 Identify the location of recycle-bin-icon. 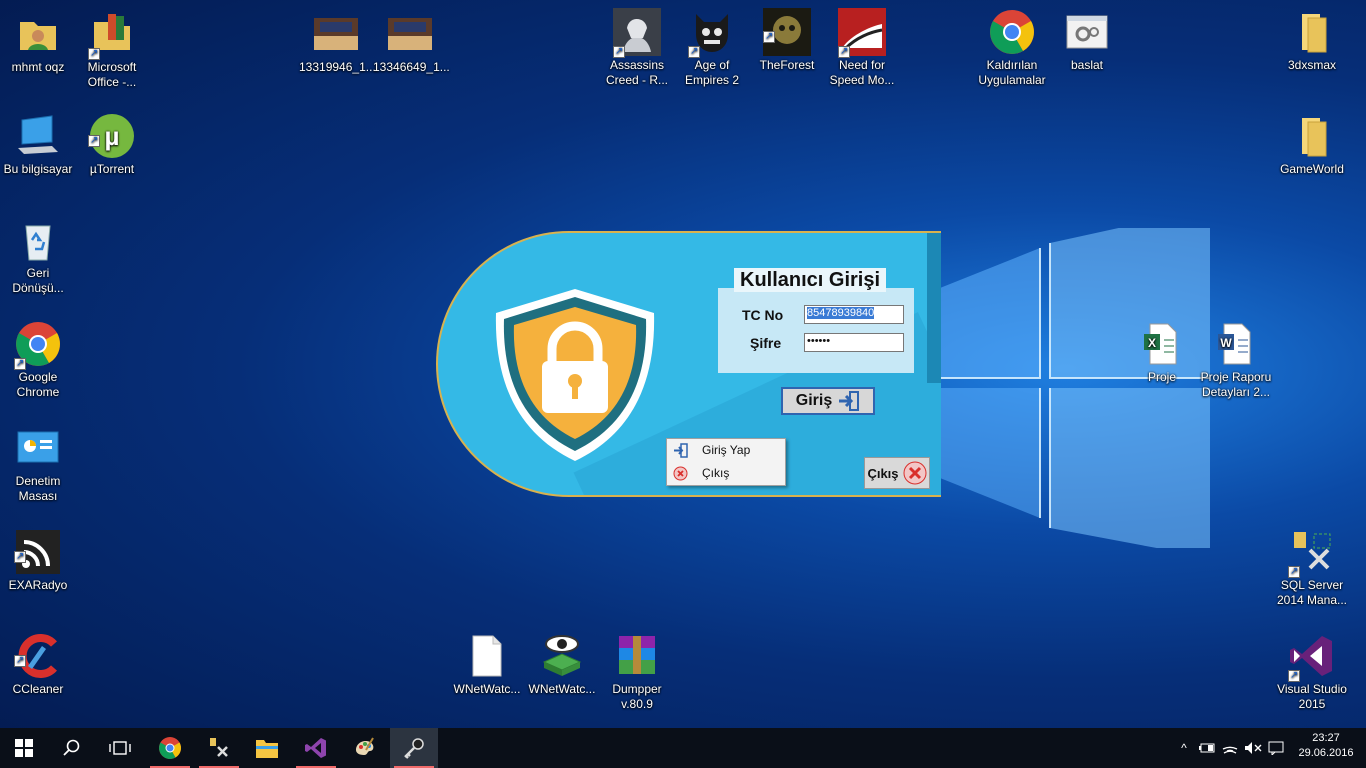
(38, 243).